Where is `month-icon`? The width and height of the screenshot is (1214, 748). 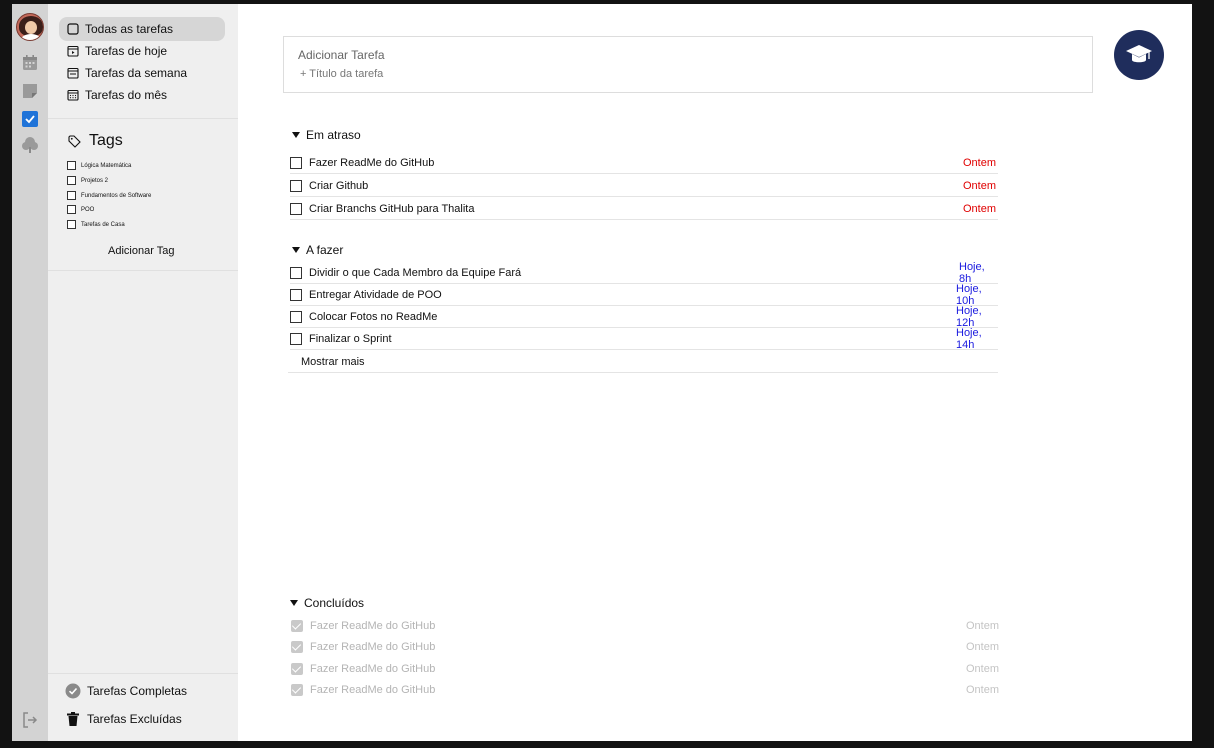 month-icon is located at coordinates (73, 95).